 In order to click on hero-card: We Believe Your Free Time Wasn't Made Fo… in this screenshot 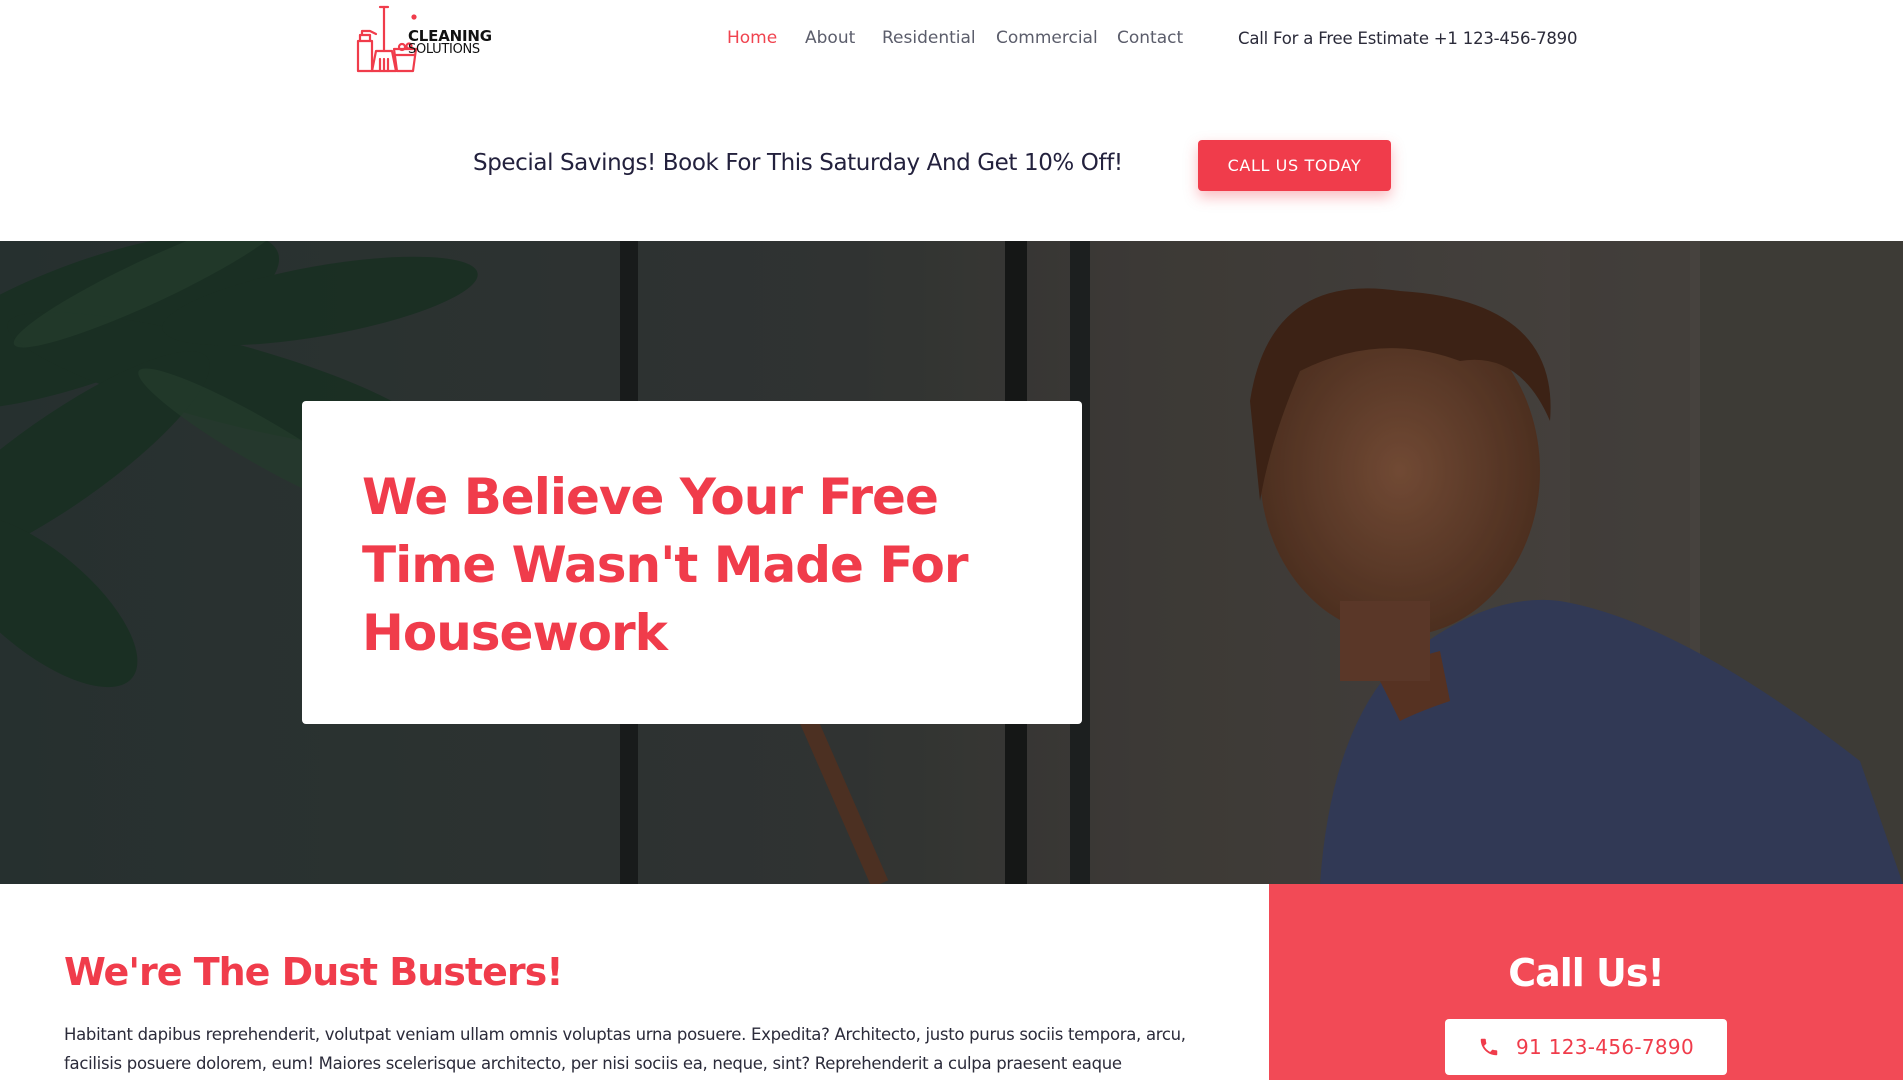, I will do `click(692, 562)`.